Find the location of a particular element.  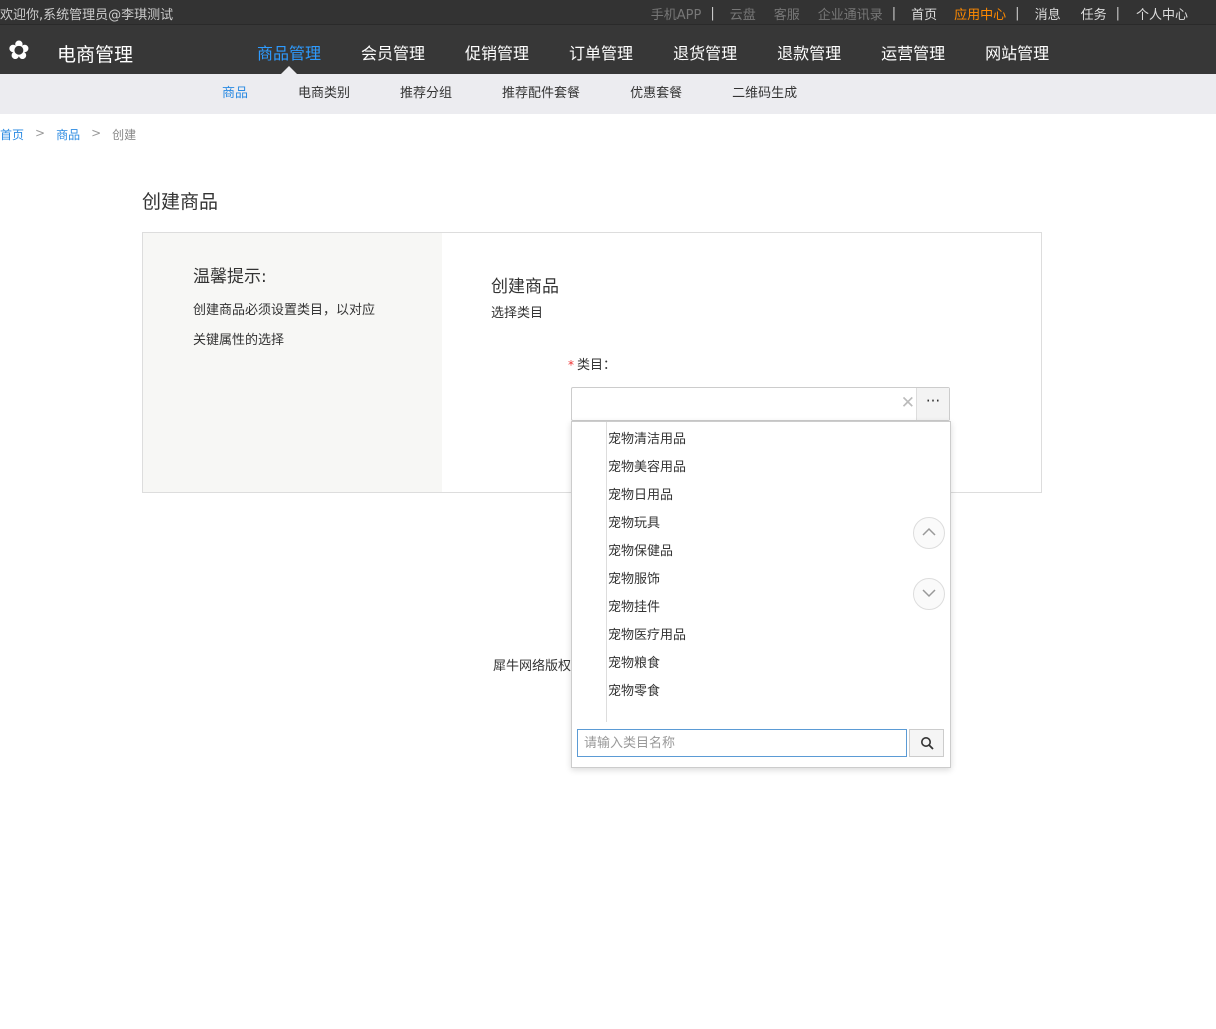

category-option: 宠物美容用品 is located at coordinates (647, 465).